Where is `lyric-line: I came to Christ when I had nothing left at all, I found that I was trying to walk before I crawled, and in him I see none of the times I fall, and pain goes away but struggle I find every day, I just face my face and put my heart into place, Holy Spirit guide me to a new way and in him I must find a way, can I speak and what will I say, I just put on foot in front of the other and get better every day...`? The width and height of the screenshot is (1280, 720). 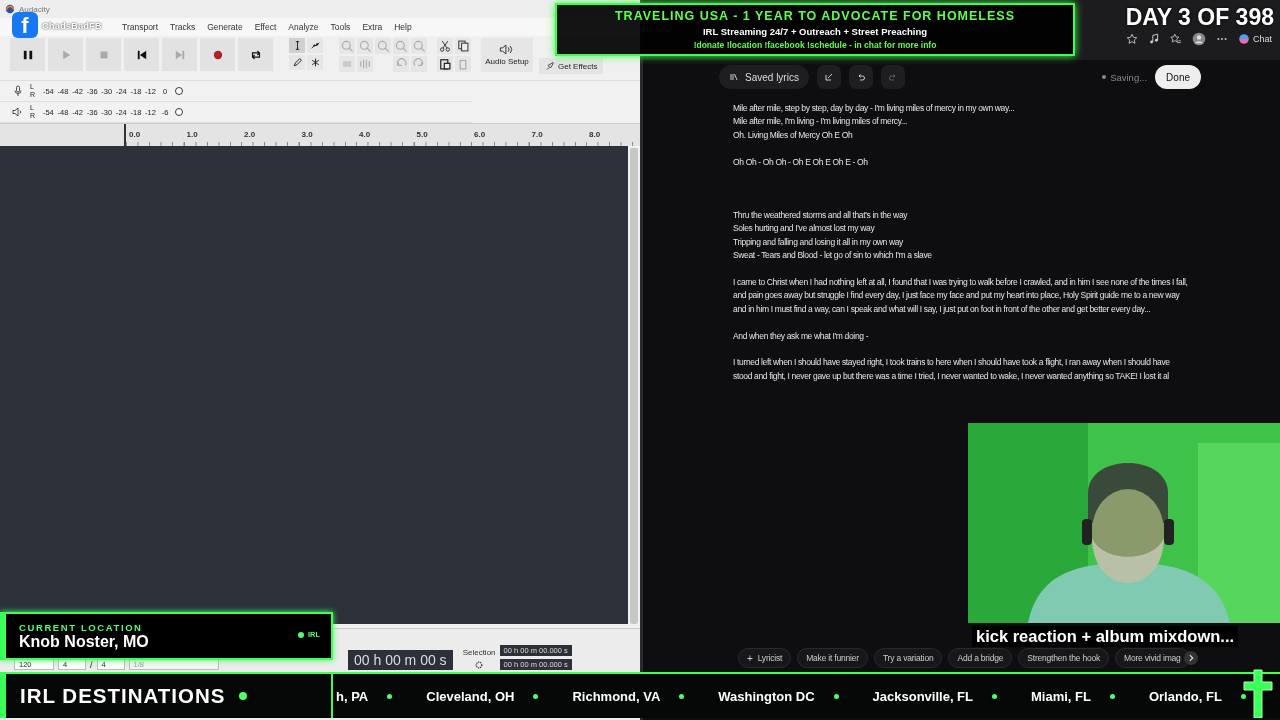 lyric-line: I came to Christ when I had nothing left at all, I found that I was trying to walk before I crawled, and in him I see none of the times I fall, and pain goes away but struggle I find every day, I just face my face and put my heart into place, Holy Spirit guide me to a new way and in him I must find a way, can I speak and what will I say, I just put on foot in front of the other and get better every day... is located at coordinates (960, 296).